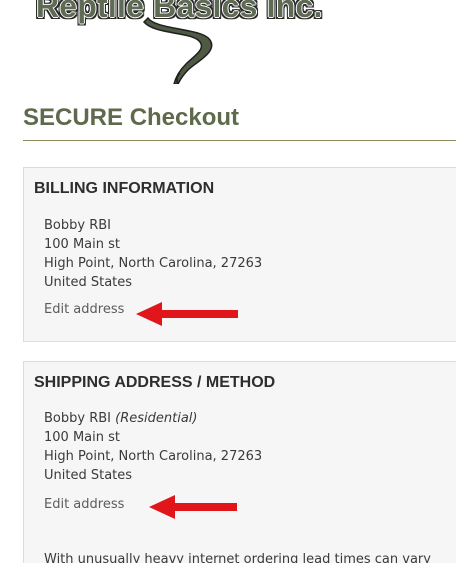  What do you see at coordinates (179, 12) in the screenshot?
I see `logo-text: Reptile Basics Inc.` at bounding box center [179, 12].